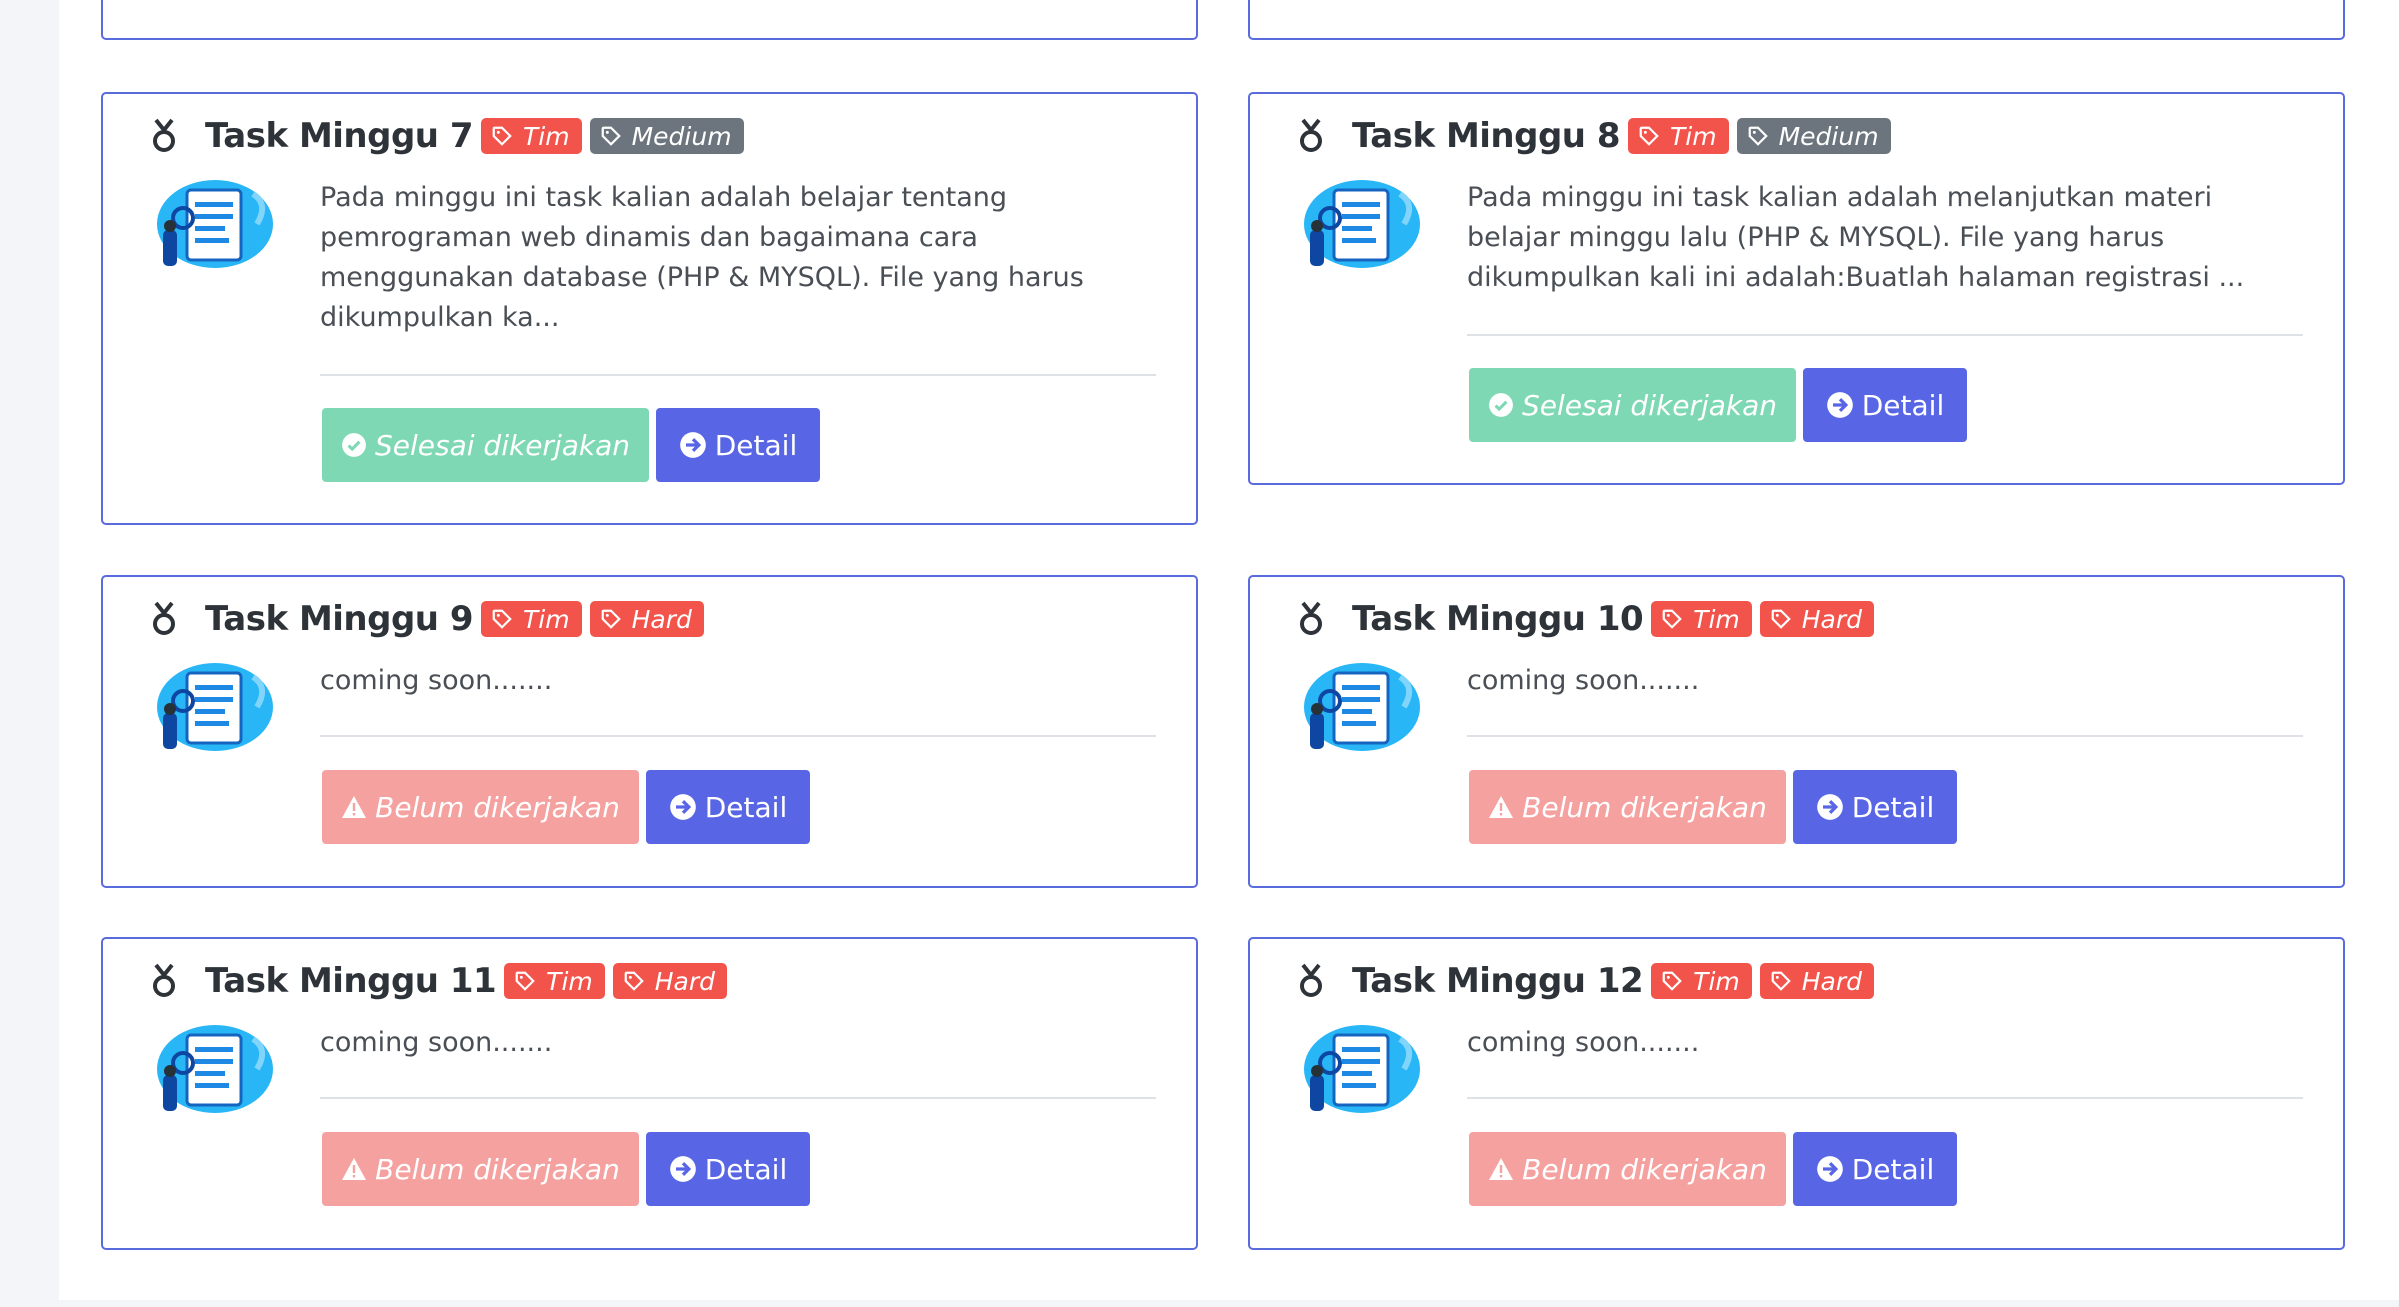  Describe the element at coordinates (339, 136) in the screenshot. I see `task-title: Task Minggu 7` at that location.